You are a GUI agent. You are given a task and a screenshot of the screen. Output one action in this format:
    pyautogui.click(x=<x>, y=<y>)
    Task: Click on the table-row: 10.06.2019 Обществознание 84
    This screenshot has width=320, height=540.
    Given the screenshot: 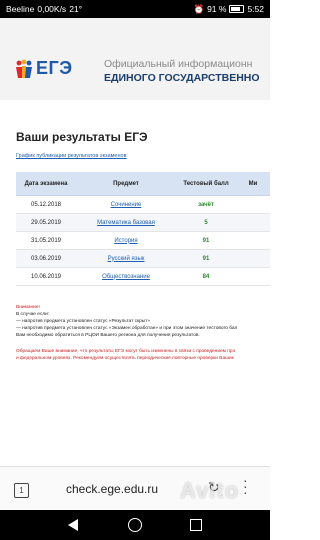 What is the action you would take?
    pyautogui.click(x=143, y=276)
    